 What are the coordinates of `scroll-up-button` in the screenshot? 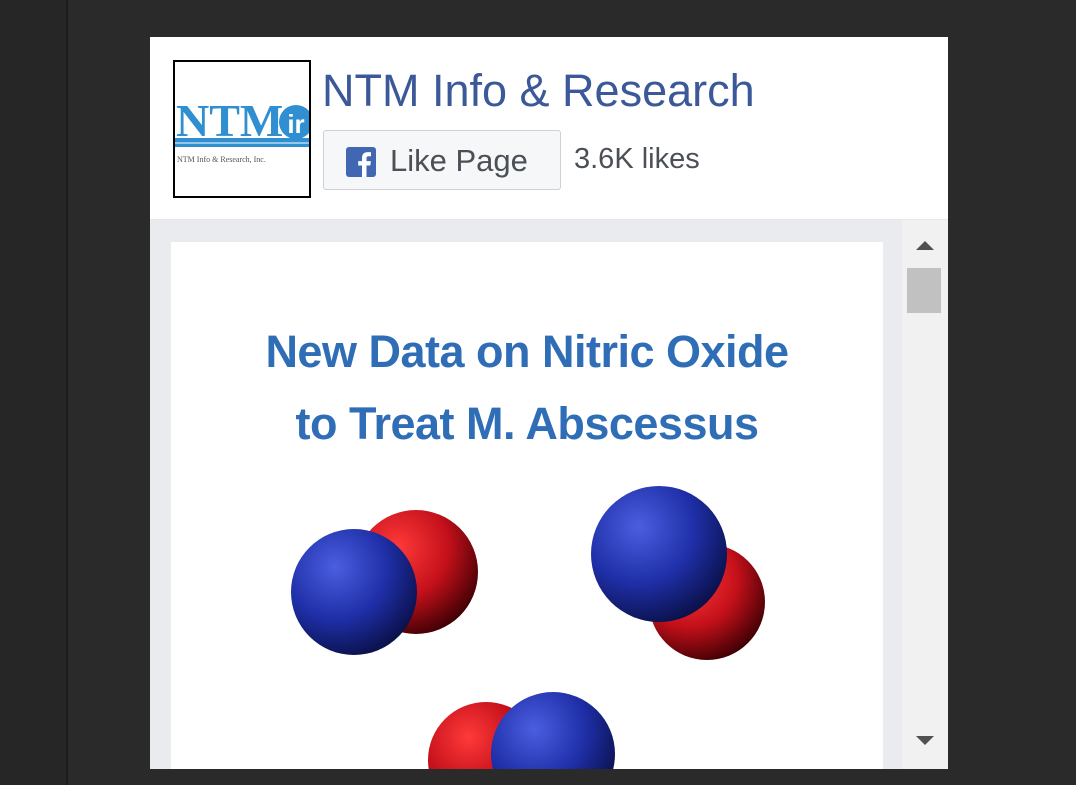 It's located at (925, 245).